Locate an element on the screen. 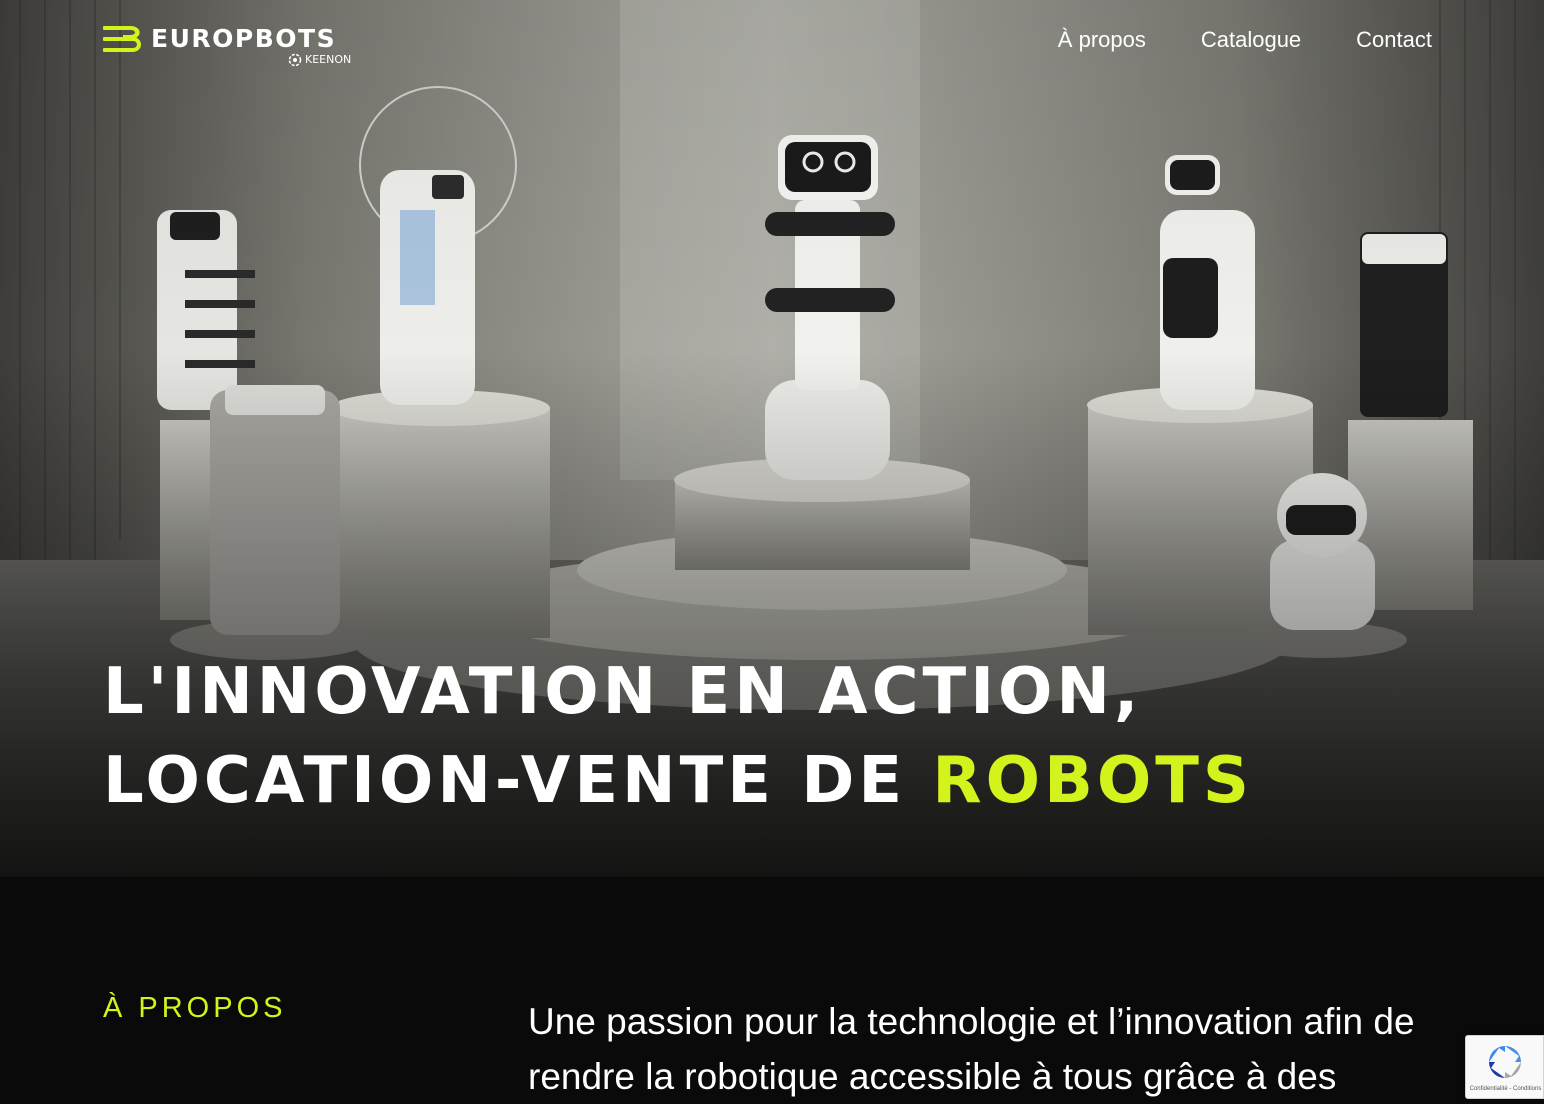  main-nav: À propos Catalogue Contact is located at coordinates (1245, 40).